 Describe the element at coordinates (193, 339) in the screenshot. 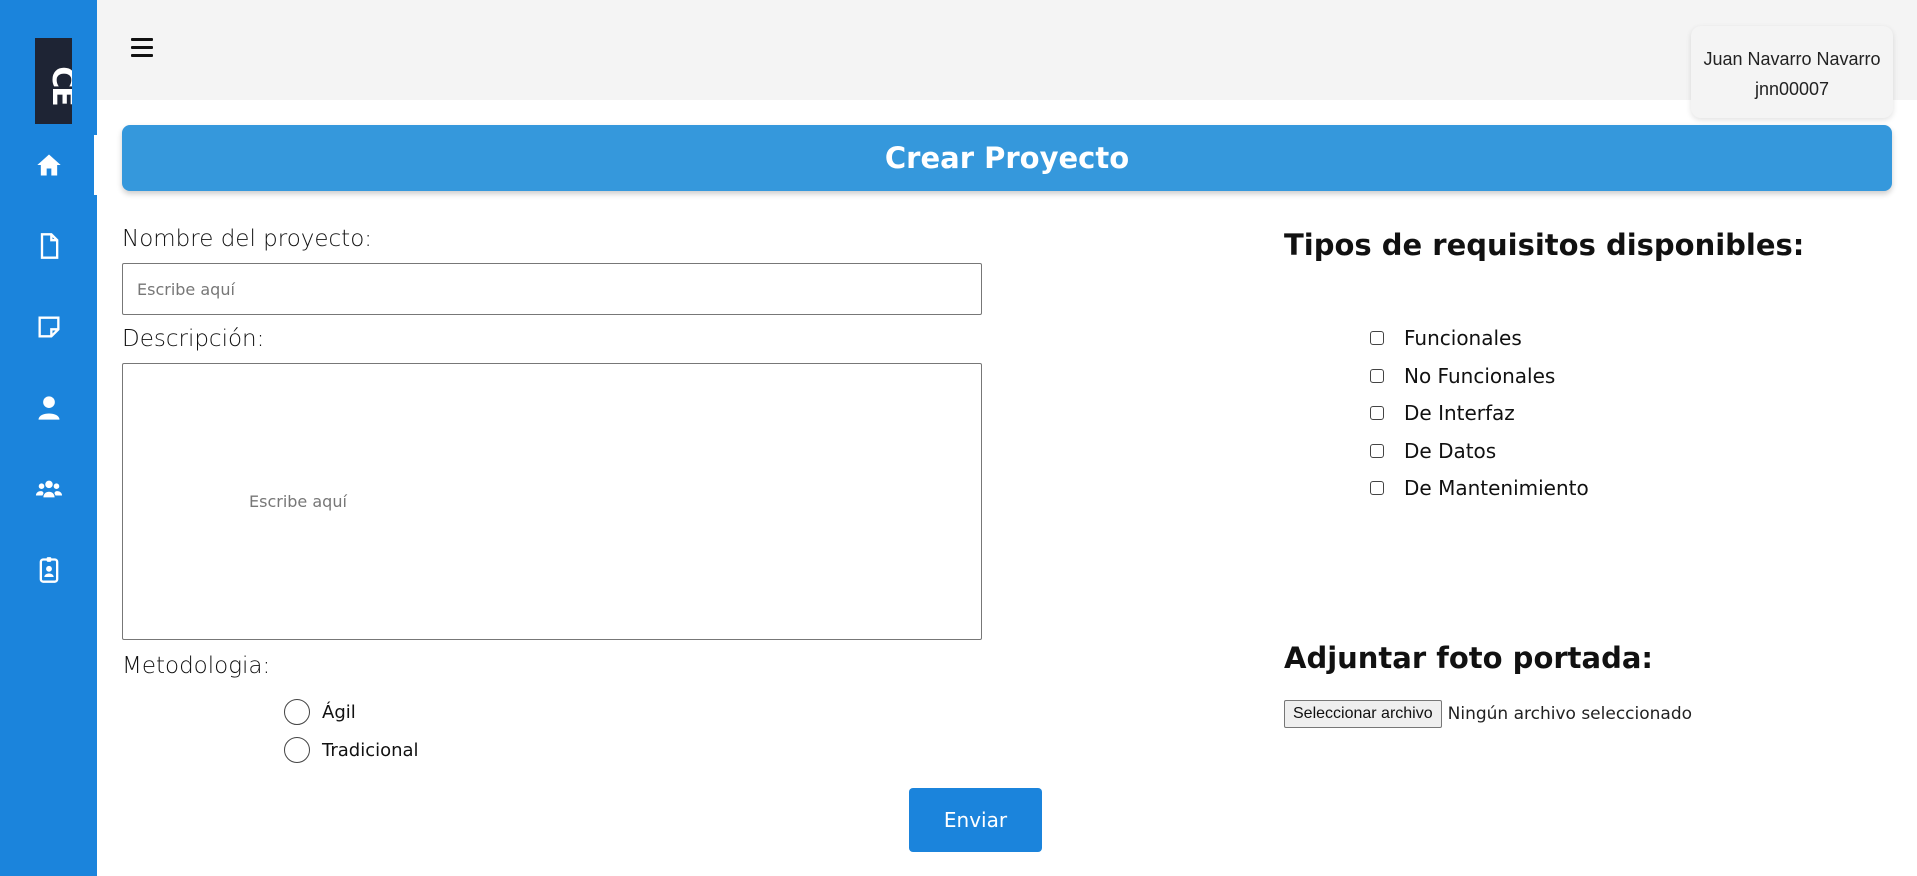

I see `description-label: Descripción:` at that location.